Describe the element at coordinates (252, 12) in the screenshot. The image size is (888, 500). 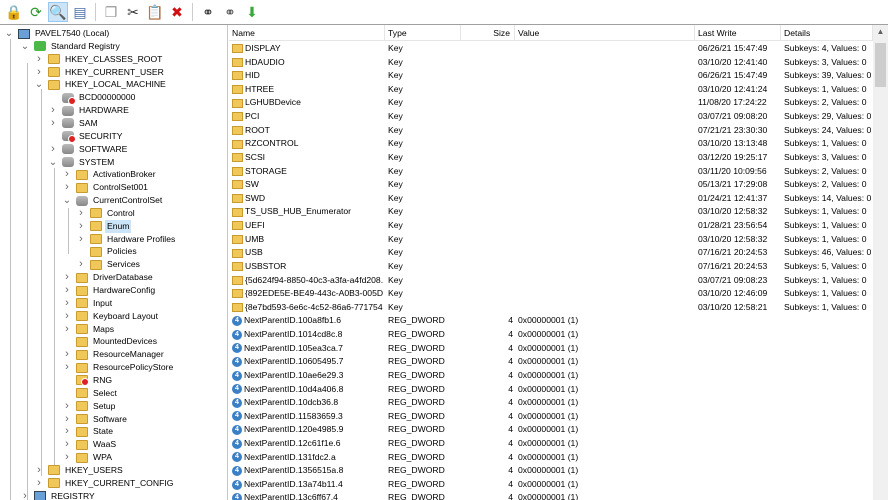
I see `export-button: ⬇` at that location.